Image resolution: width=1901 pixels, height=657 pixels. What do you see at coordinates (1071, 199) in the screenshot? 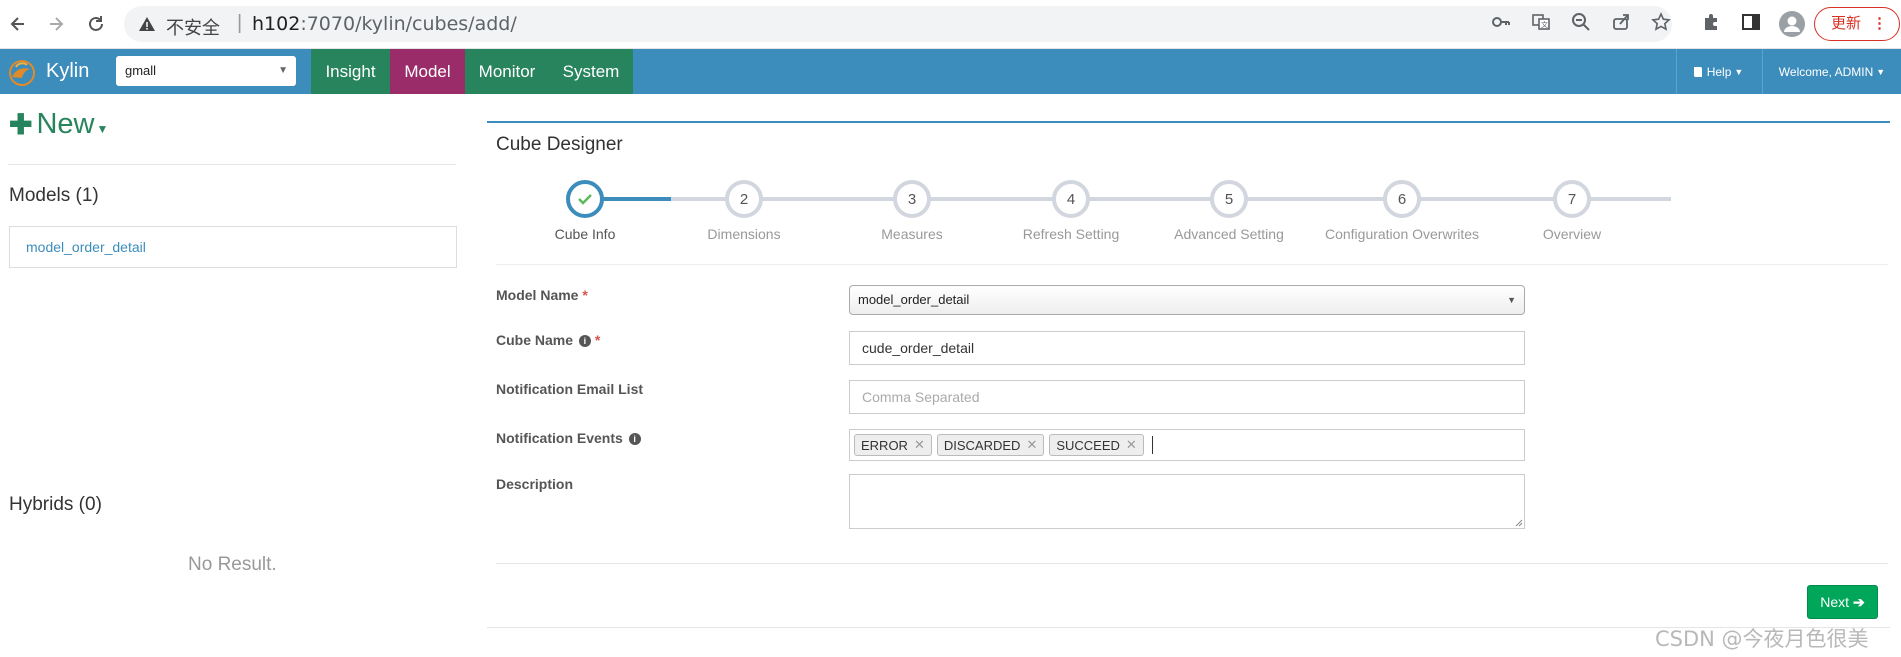
I see `wizard-step-4: 4` at bounding box center [1071, 199].